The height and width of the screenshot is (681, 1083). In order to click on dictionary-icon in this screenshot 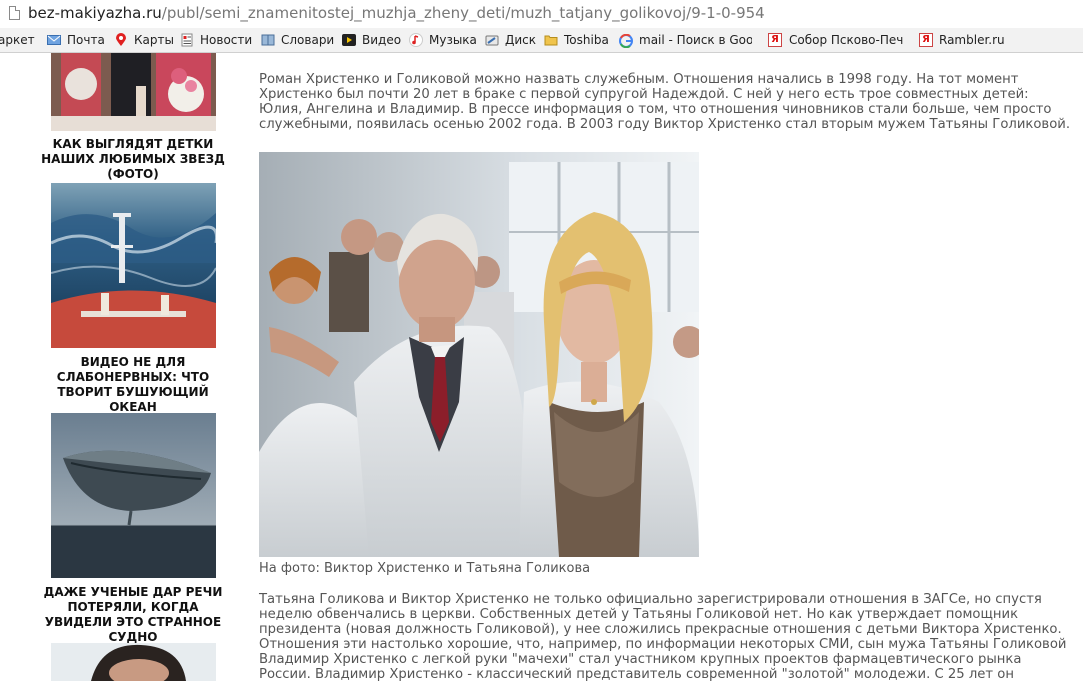, I will do `click(268, 40)`.